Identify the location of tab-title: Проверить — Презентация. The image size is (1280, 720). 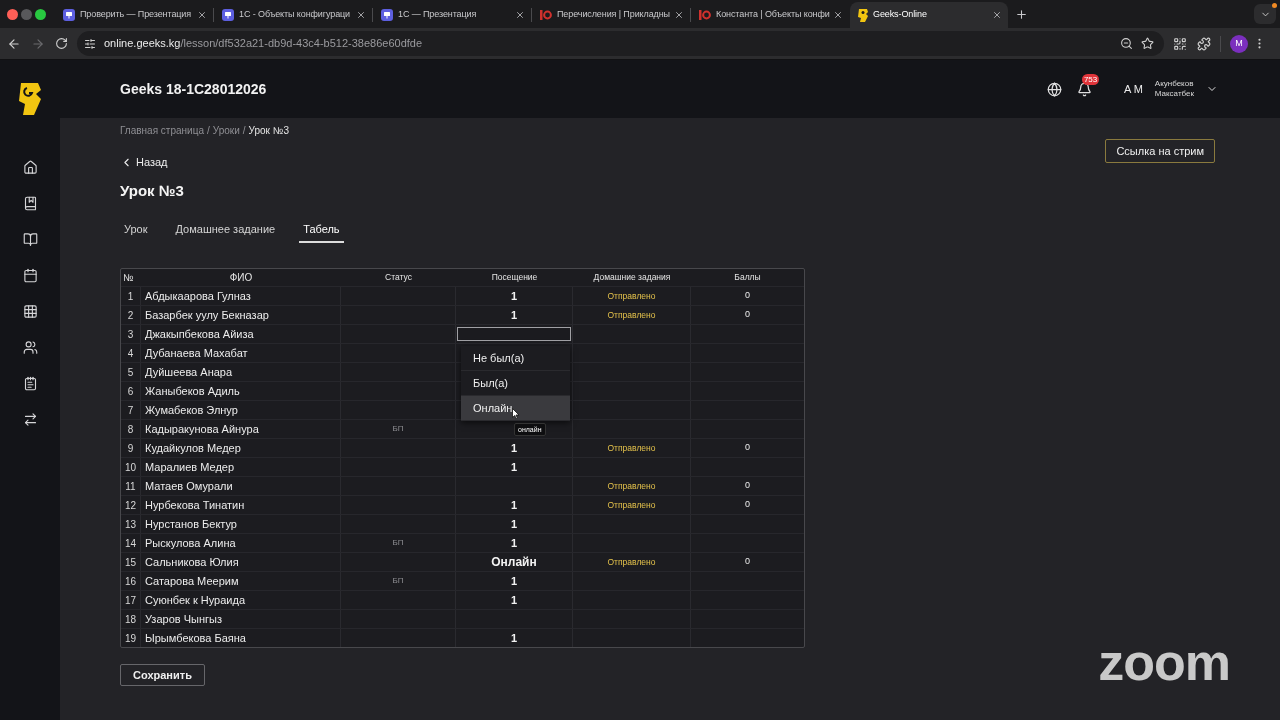
(136, 15).